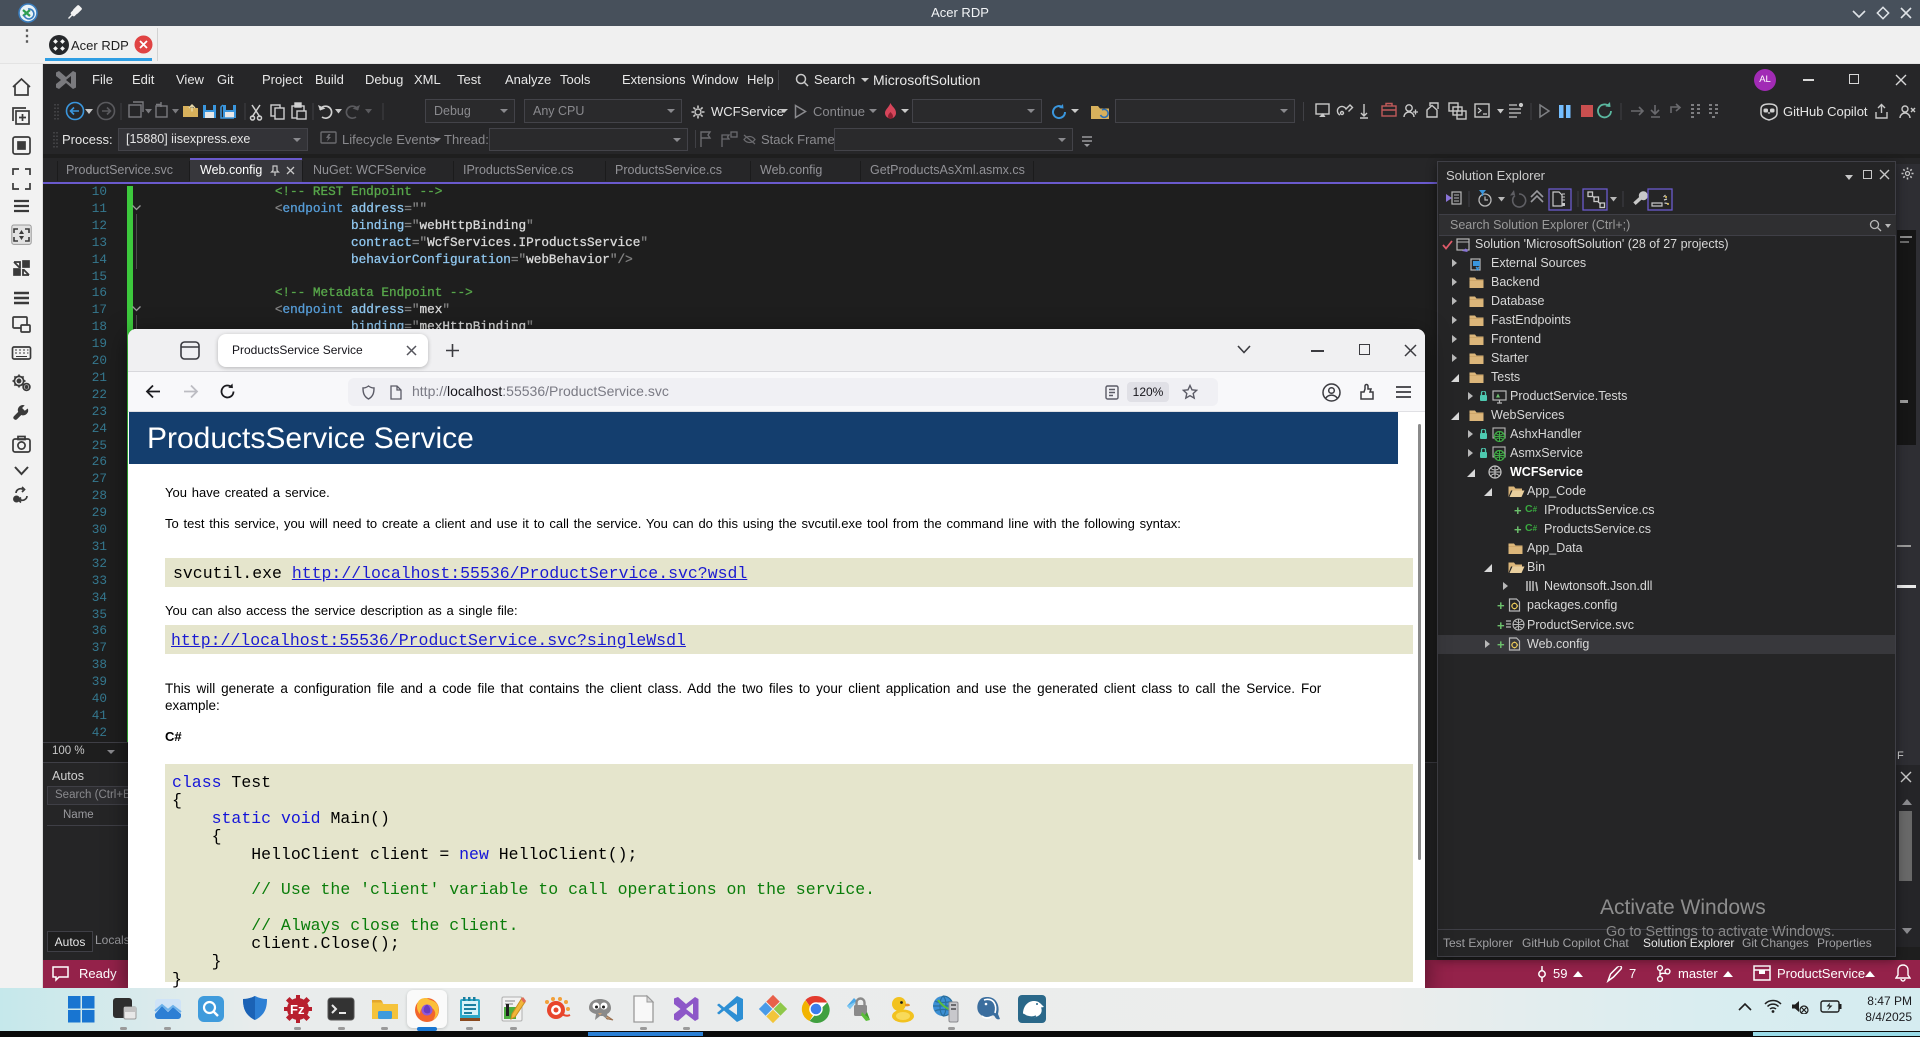 The height and width of the screenshot is (1037, 1920). What do you see at coordinates (297, 1009) in the screenshot?
I see `svg-text: Fz` at bounding box center [297, 1009].